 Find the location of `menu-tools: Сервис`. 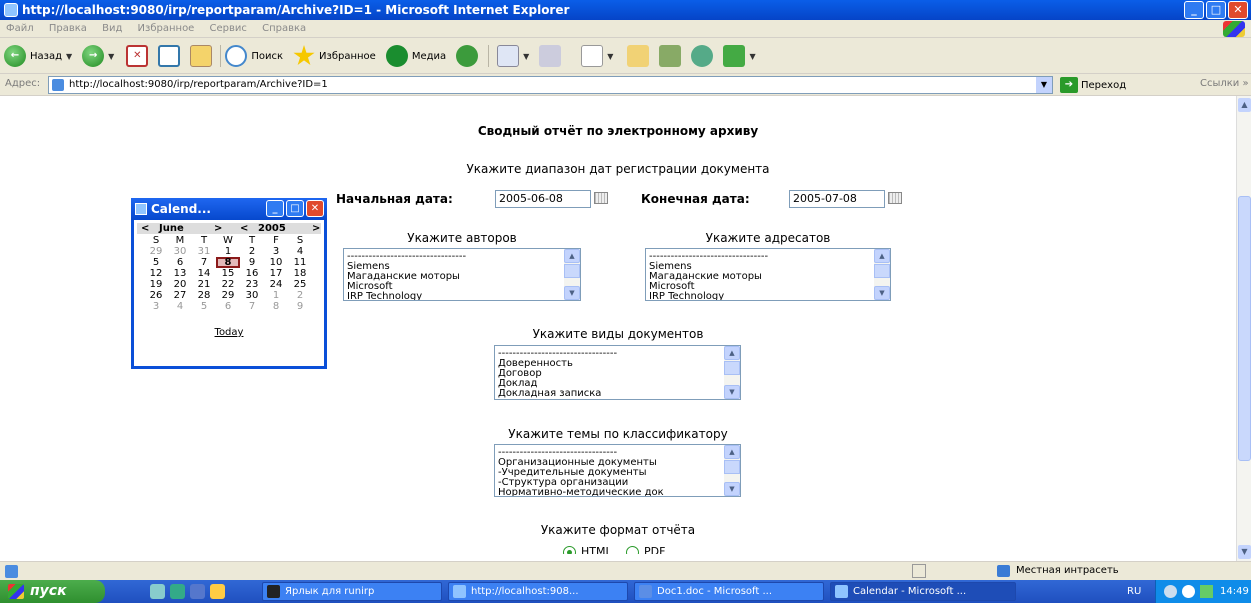

menu-tools: Сервис is located at coordinates (228, 28).